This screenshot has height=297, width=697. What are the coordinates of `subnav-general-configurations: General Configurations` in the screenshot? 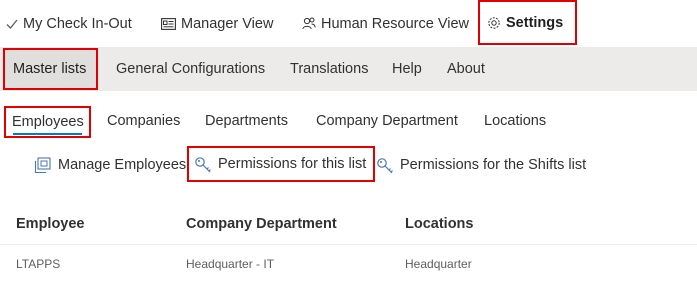 It's located at (190, 69).